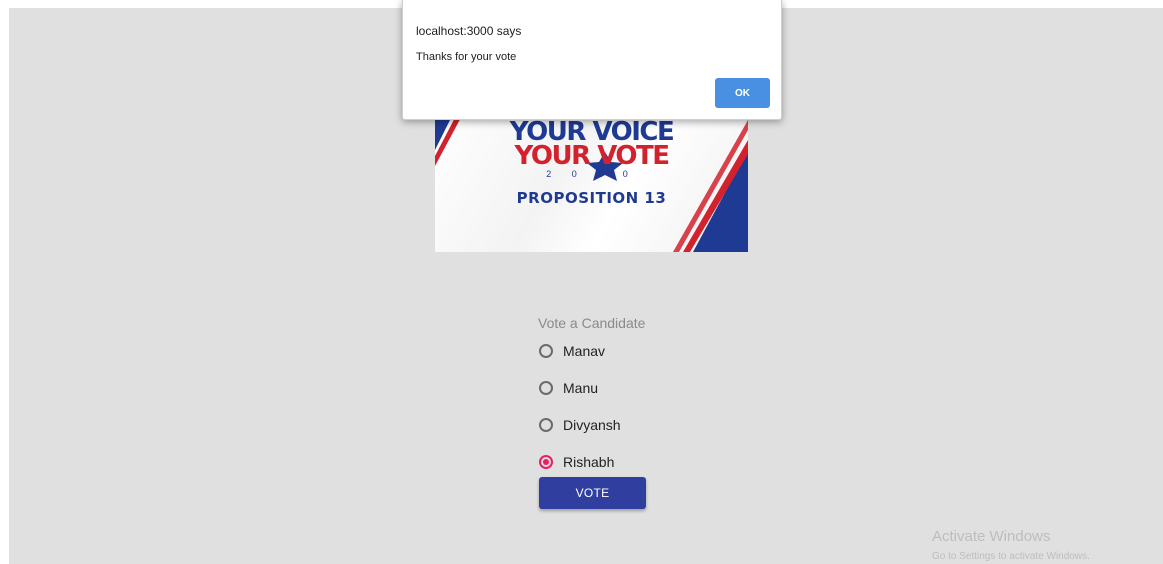 The width and height of the screenshot is (1163, 564). What do you see at coordinates (592, 424) in the screenshot?
I see `candidate-label: Divyansh` at bounding box center [592, 424].